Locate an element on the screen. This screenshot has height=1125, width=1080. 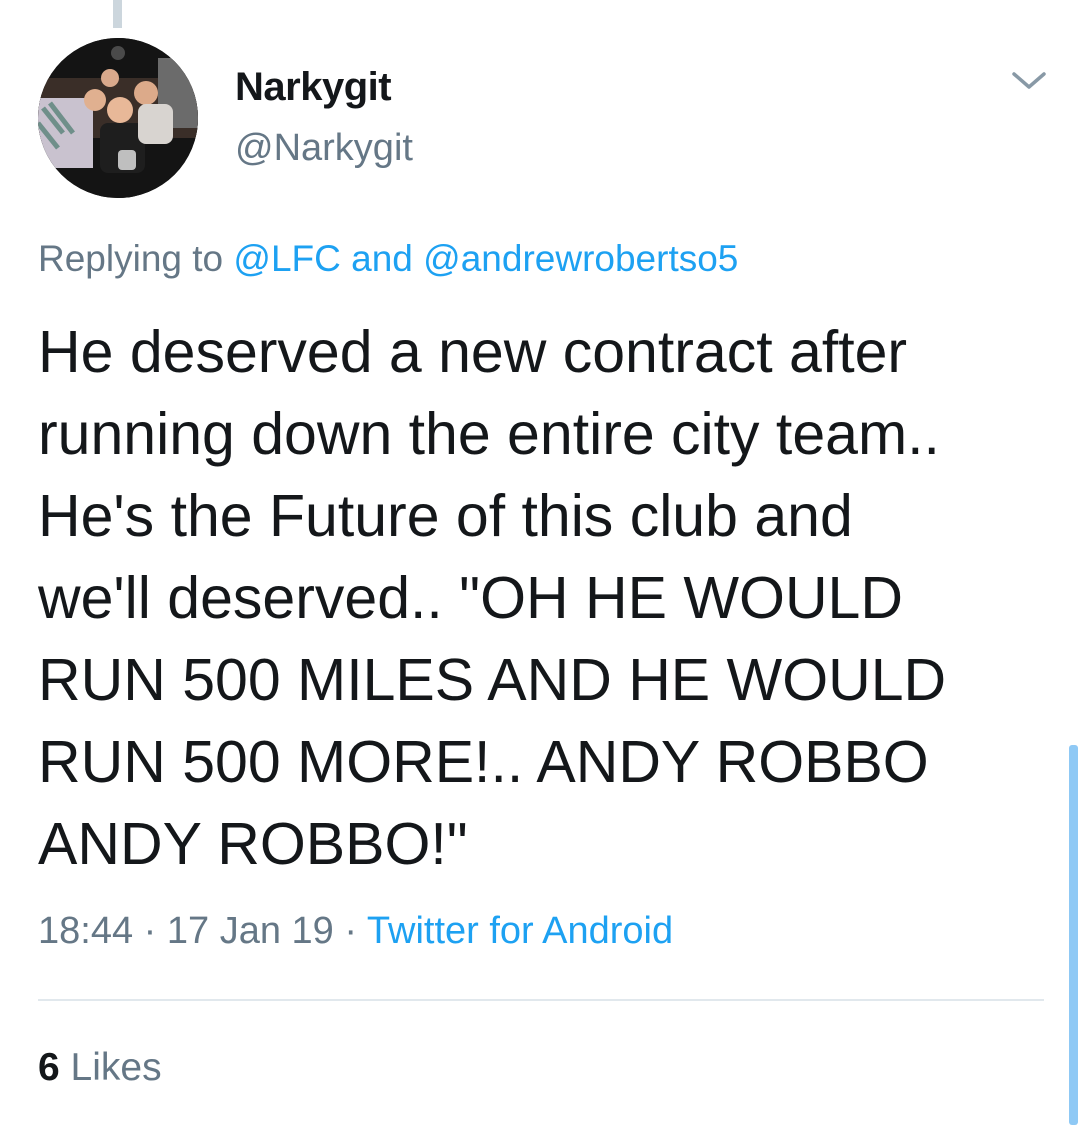
avatar-photo is located at coordinates (118, 118).